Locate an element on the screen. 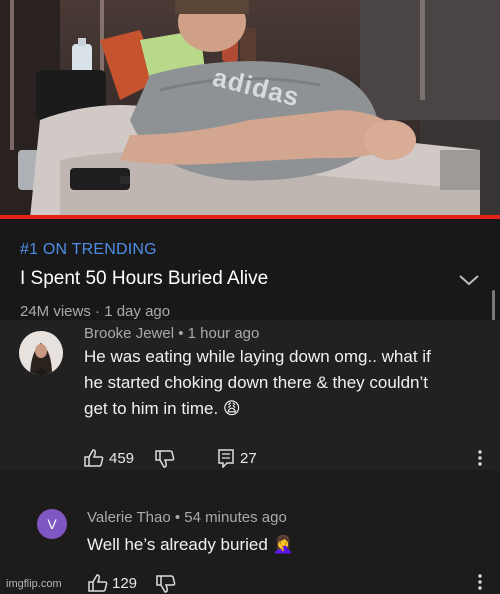 Image resolution: width=500 pixels, height=594 pixels. watermark: imgflip.com is located at coordinates (34, 584).